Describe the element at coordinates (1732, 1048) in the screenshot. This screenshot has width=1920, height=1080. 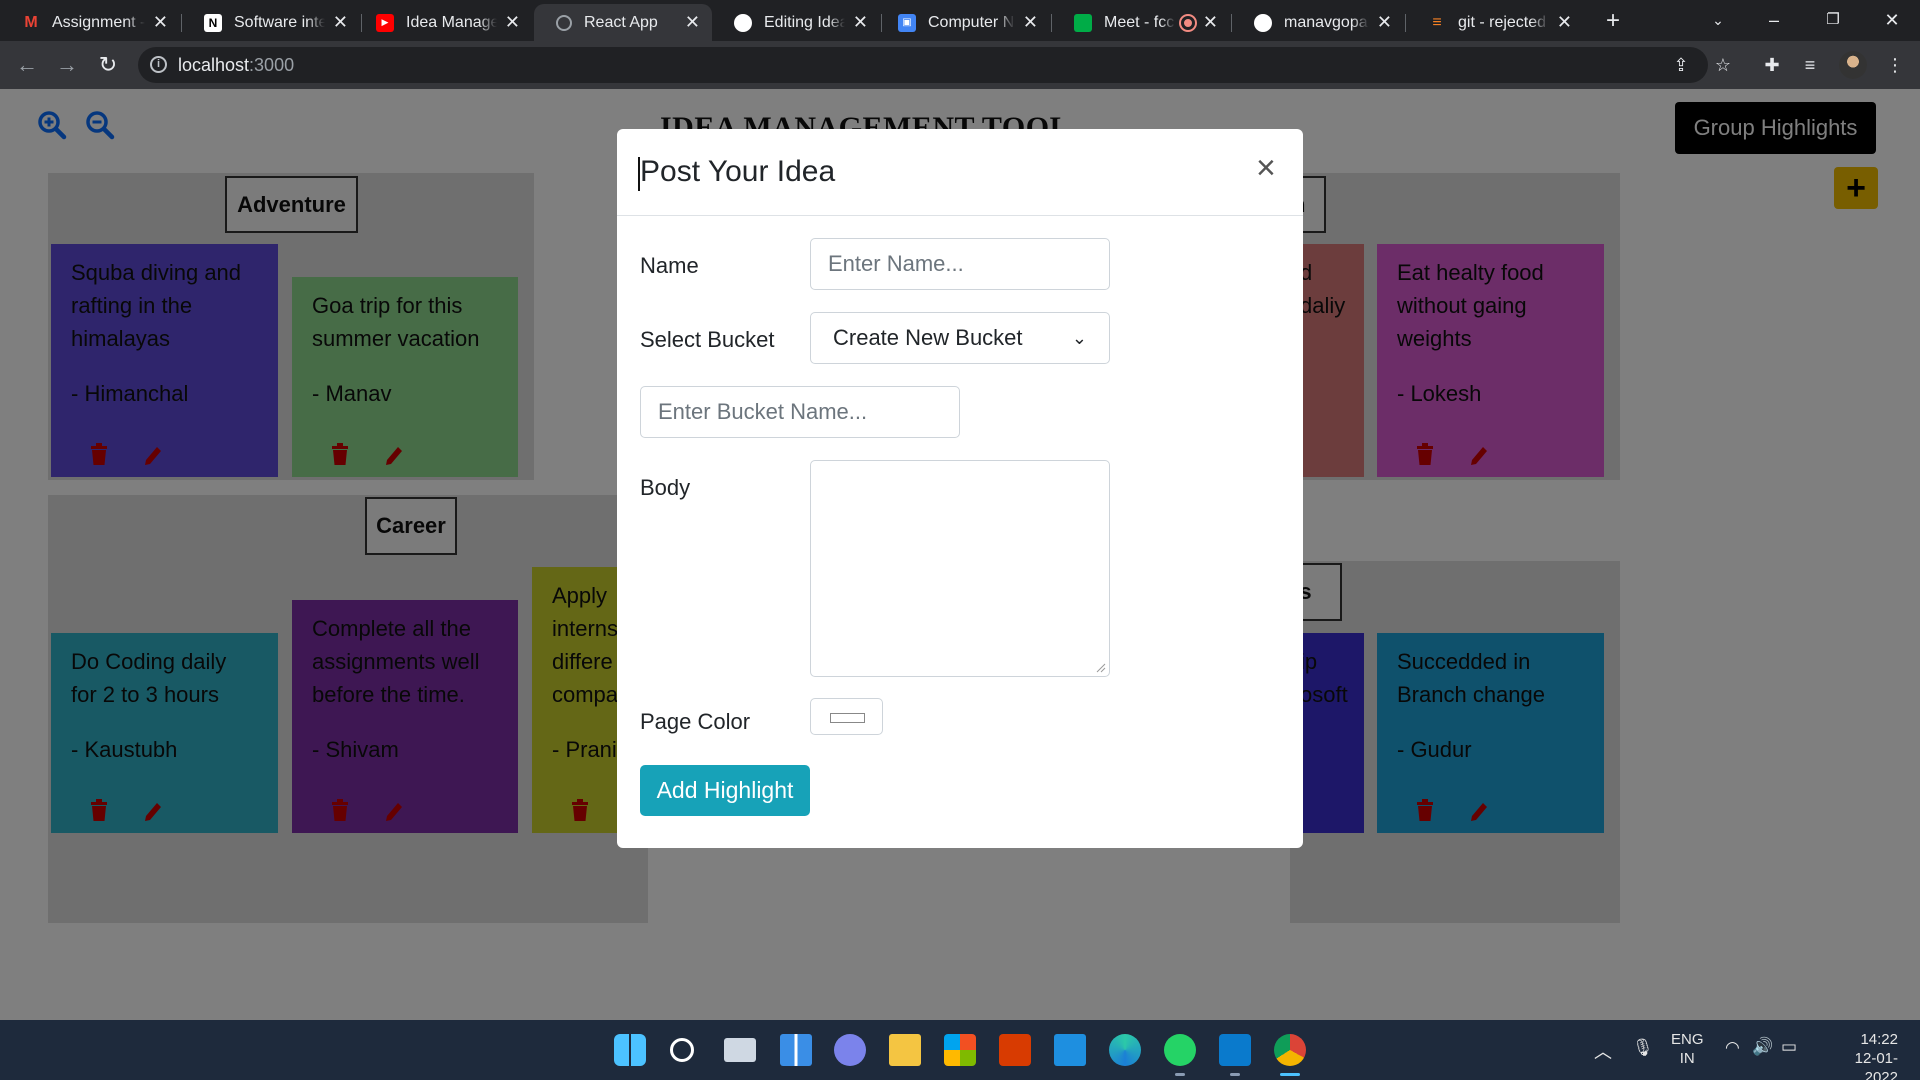
I see `wifi-icon: ◠` at that location.